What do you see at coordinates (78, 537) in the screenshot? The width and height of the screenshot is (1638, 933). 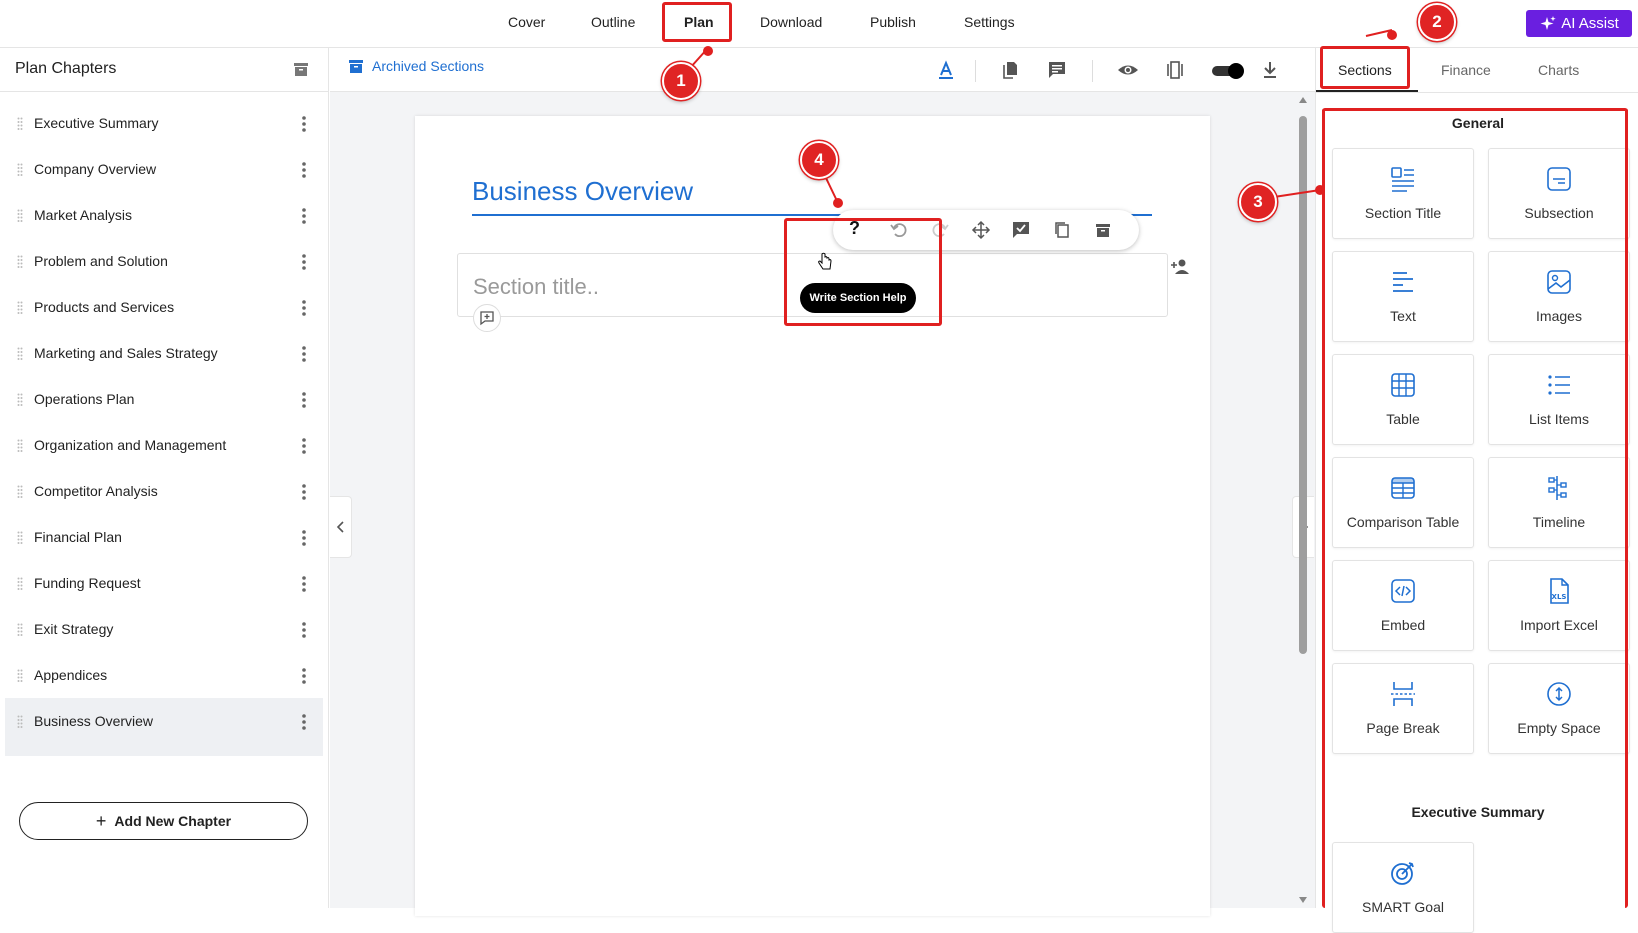 I see `chapter-label: Financial Plan` at bounding box center [78, 537].